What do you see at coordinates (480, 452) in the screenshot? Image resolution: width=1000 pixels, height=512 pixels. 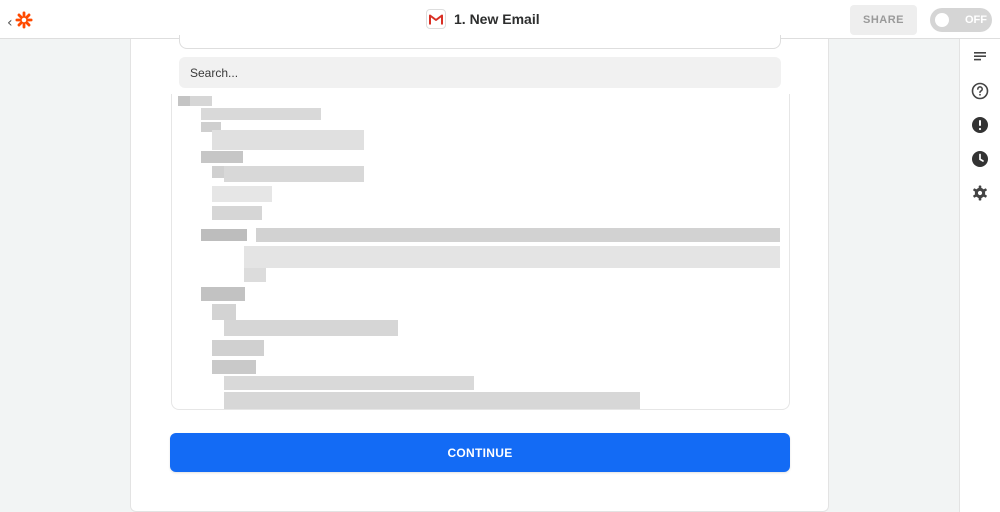 I see `continue-button: CONTINUE` at bounding box center [480, 452].